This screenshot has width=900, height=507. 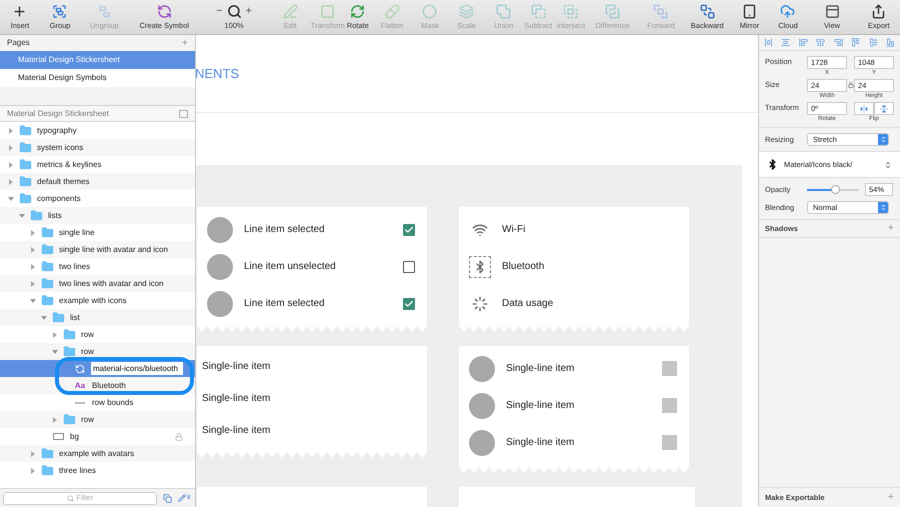 I want to click on collapse-icon, so click(x=183, y=114).